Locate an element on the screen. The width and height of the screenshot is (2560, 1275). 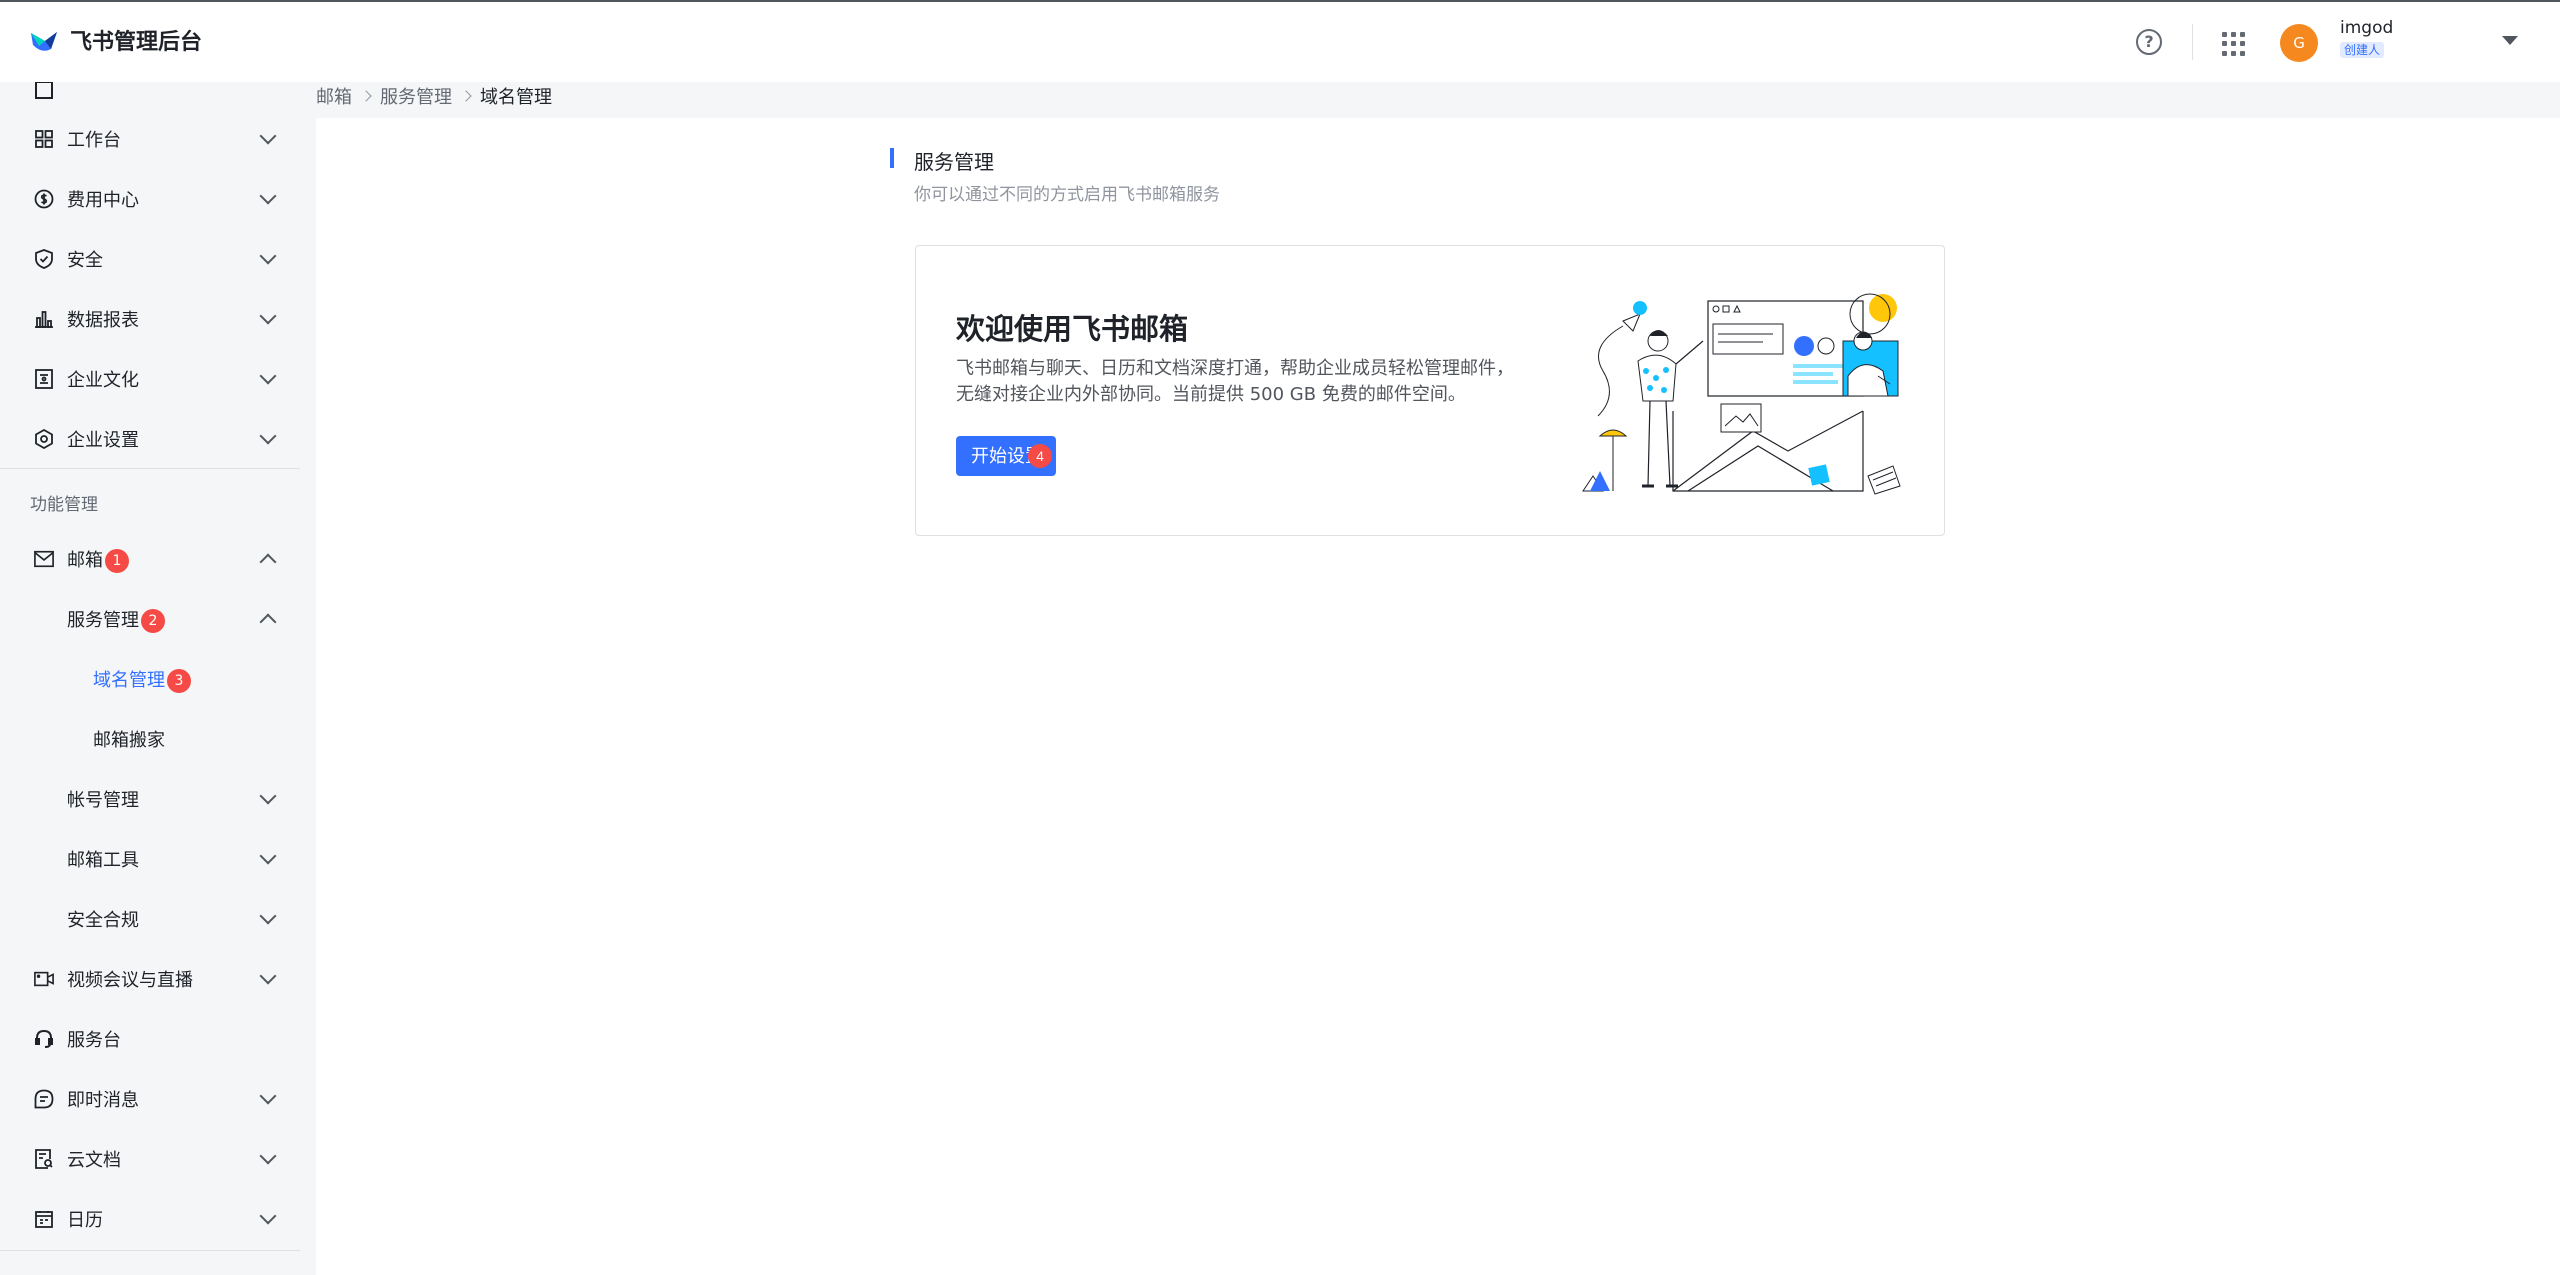
sidebar-item-video: 视频会议与直播 is located at coordinates (151, 979).